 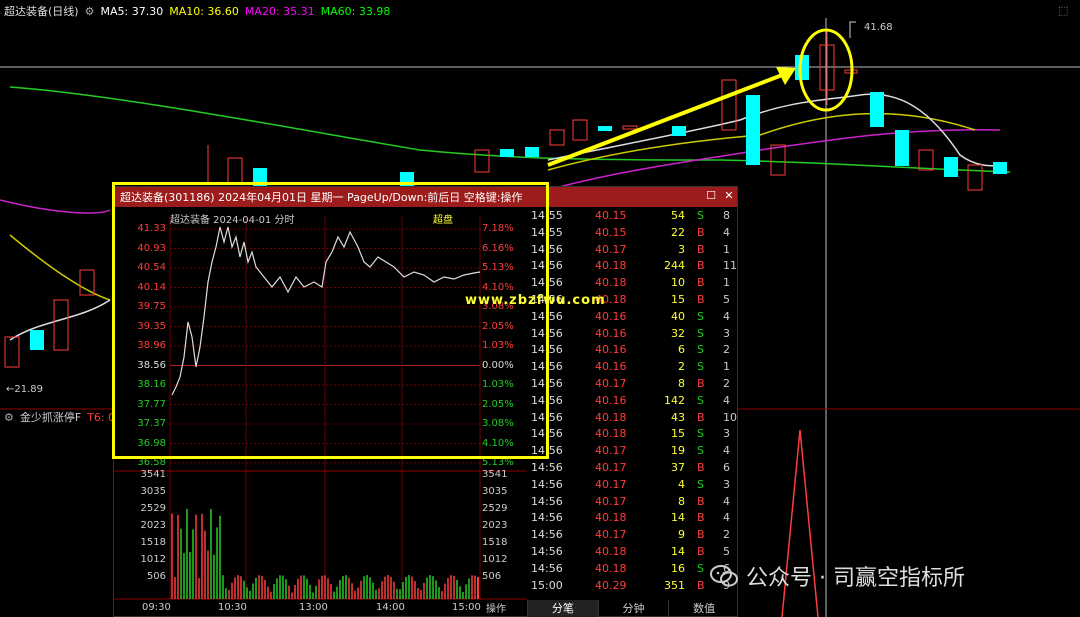 What do you see at coordinates (726, 467) in the screenshot?
I see `tick-count: 6` at bounding box center [726, 467].